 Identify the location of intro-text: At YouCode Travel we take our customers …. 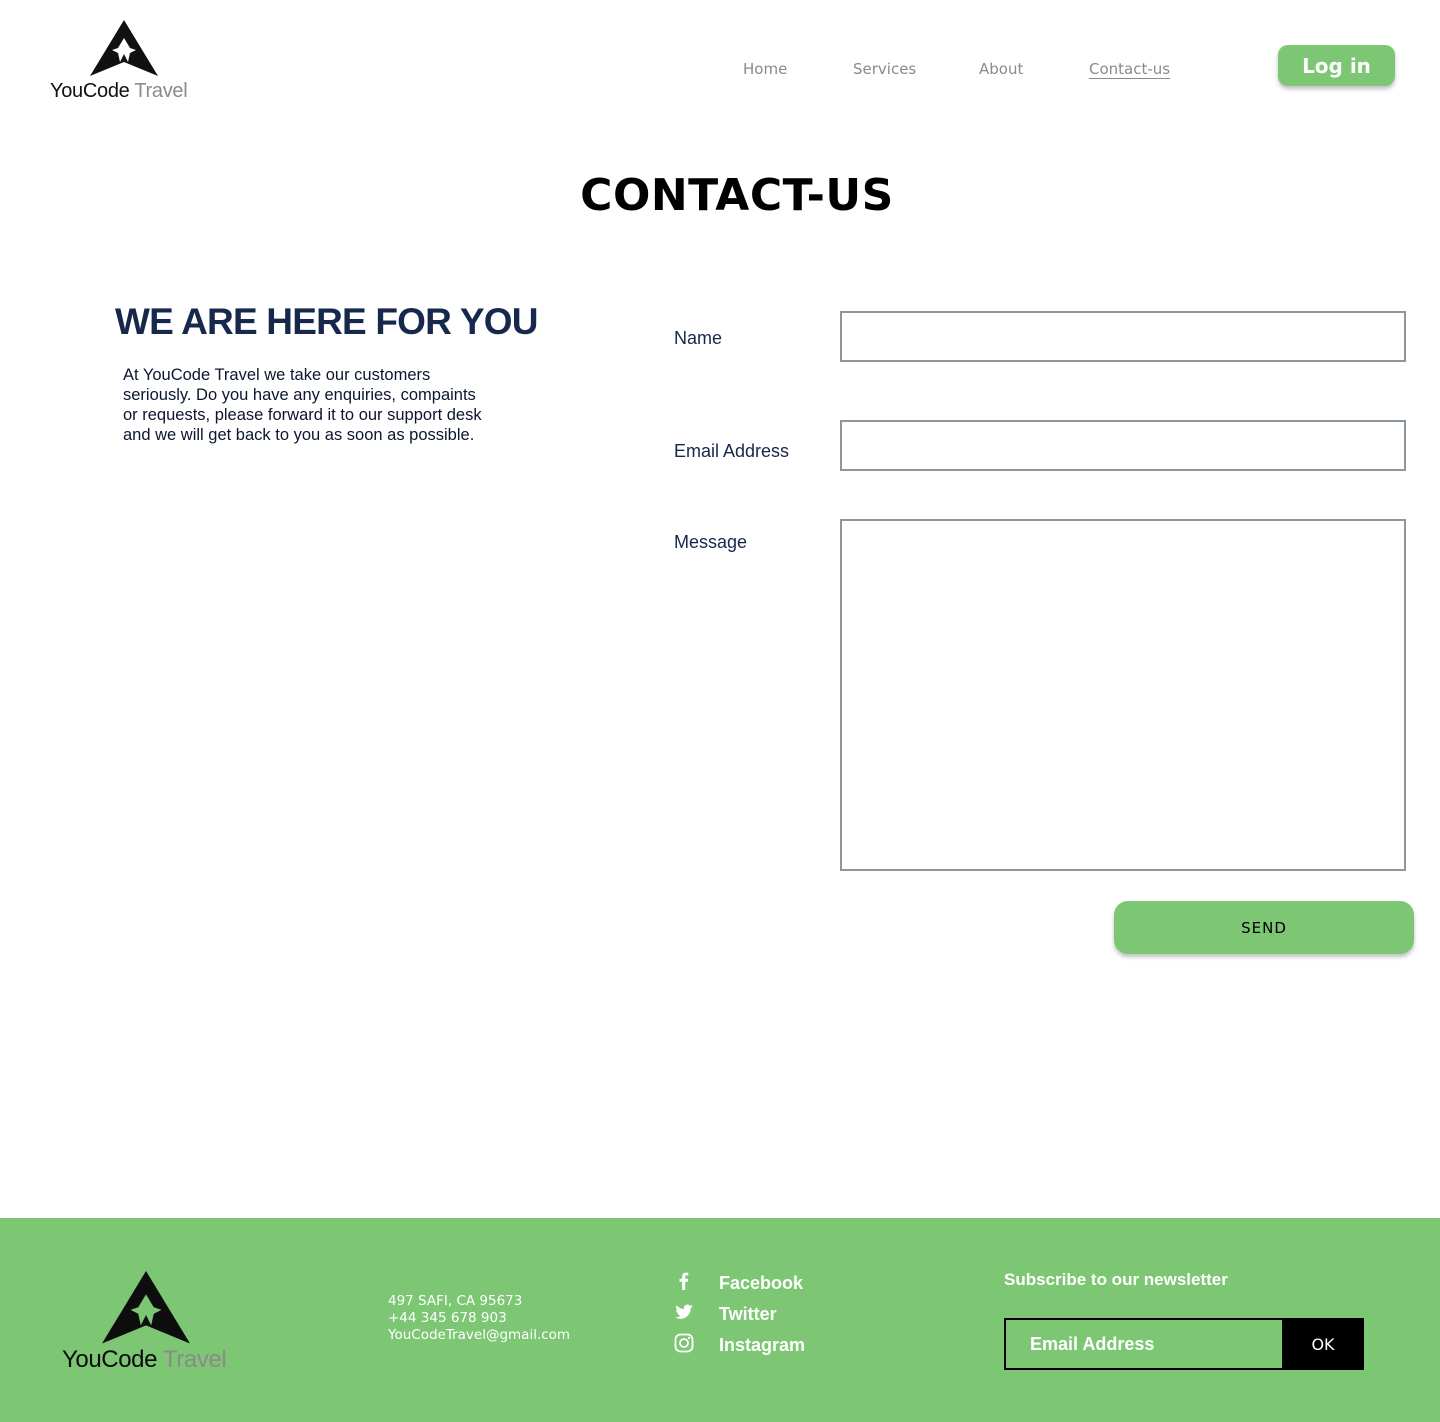
(302, 405).